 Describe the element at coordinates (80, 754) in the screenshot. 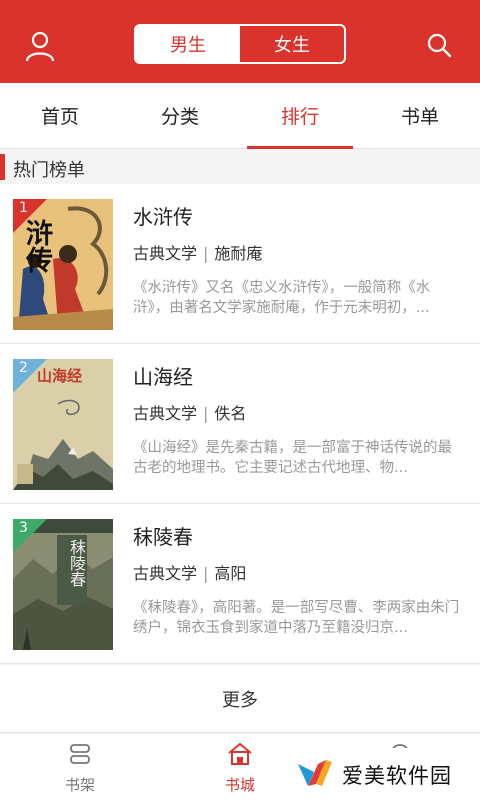

I see `bookshelf-icon` at that location.